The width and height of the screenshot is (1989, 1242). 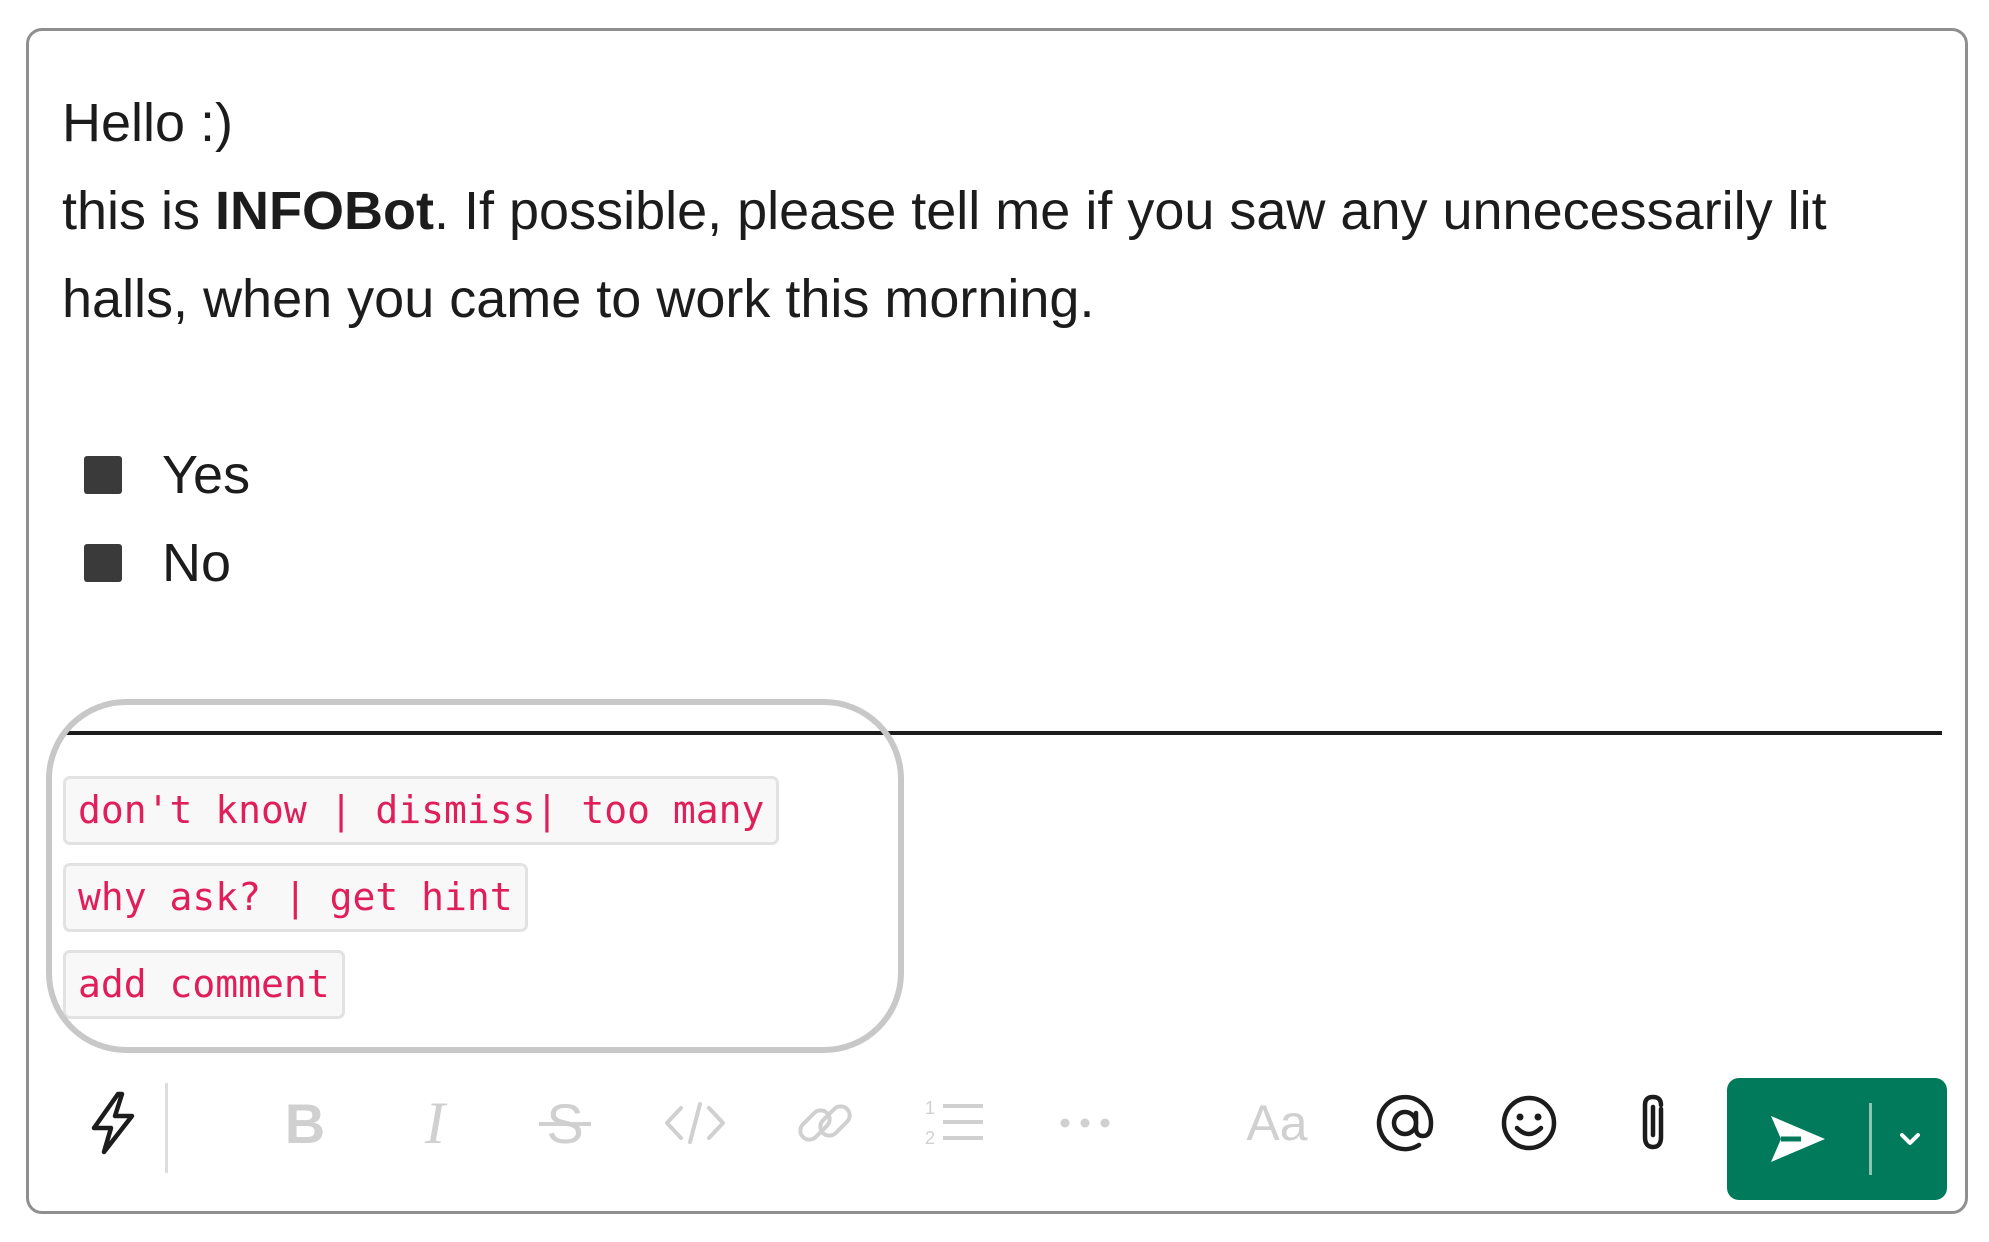 I want to click on mention-icon, so click(x=1405, y=1123).